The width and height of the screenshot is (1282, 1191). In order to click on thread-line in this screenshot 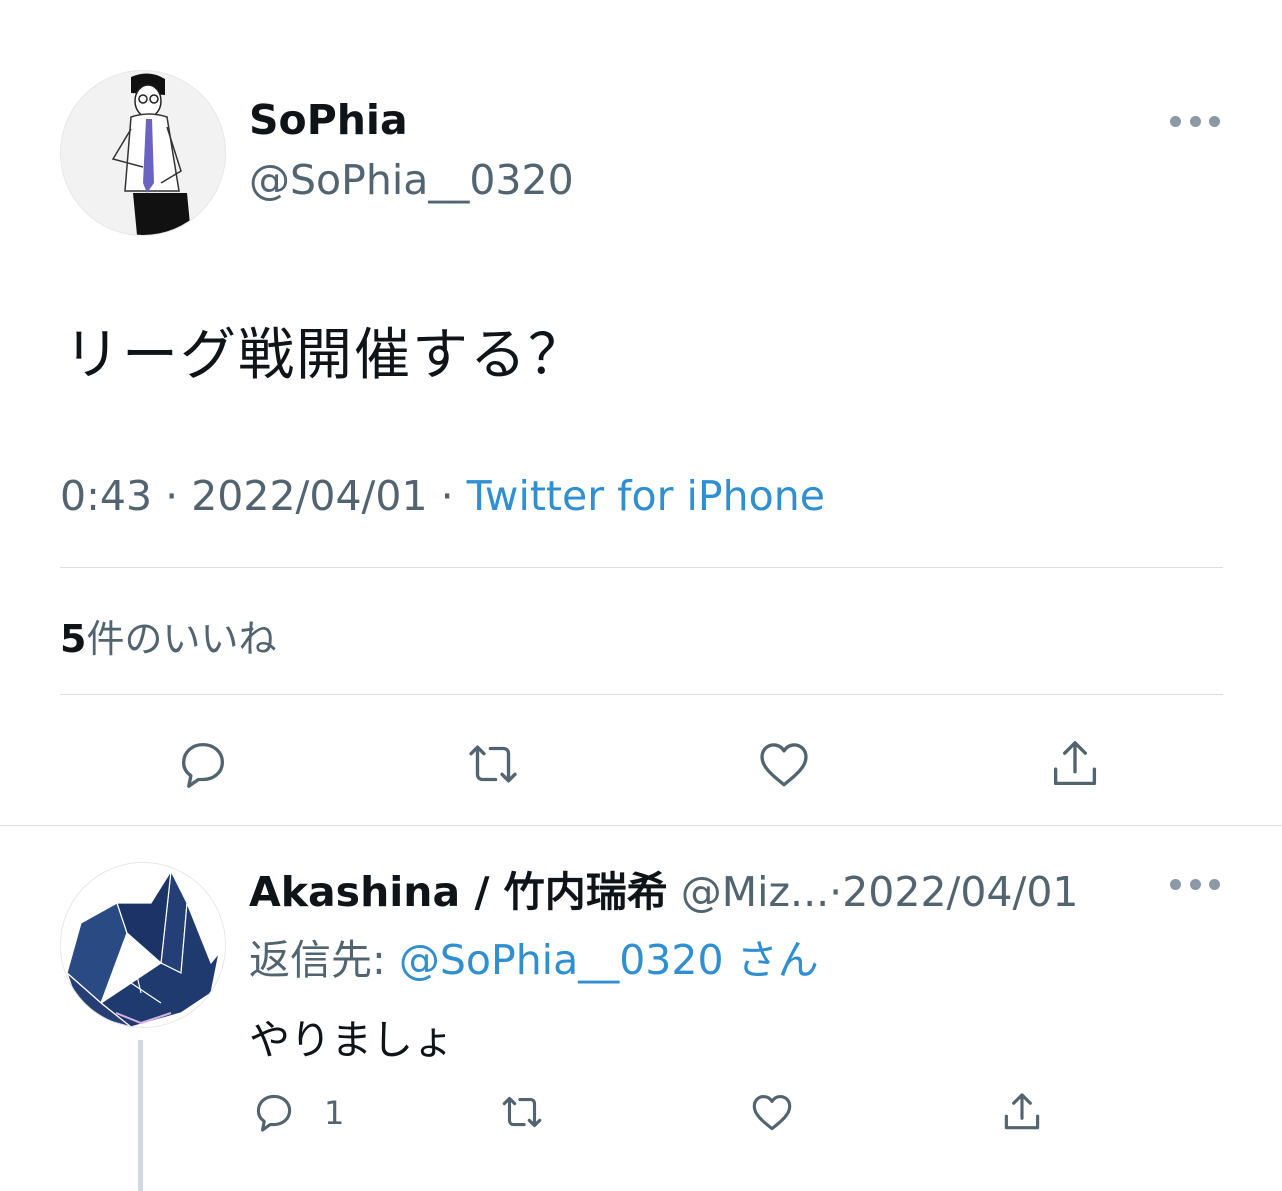, I will do `click(140, 1115)`.